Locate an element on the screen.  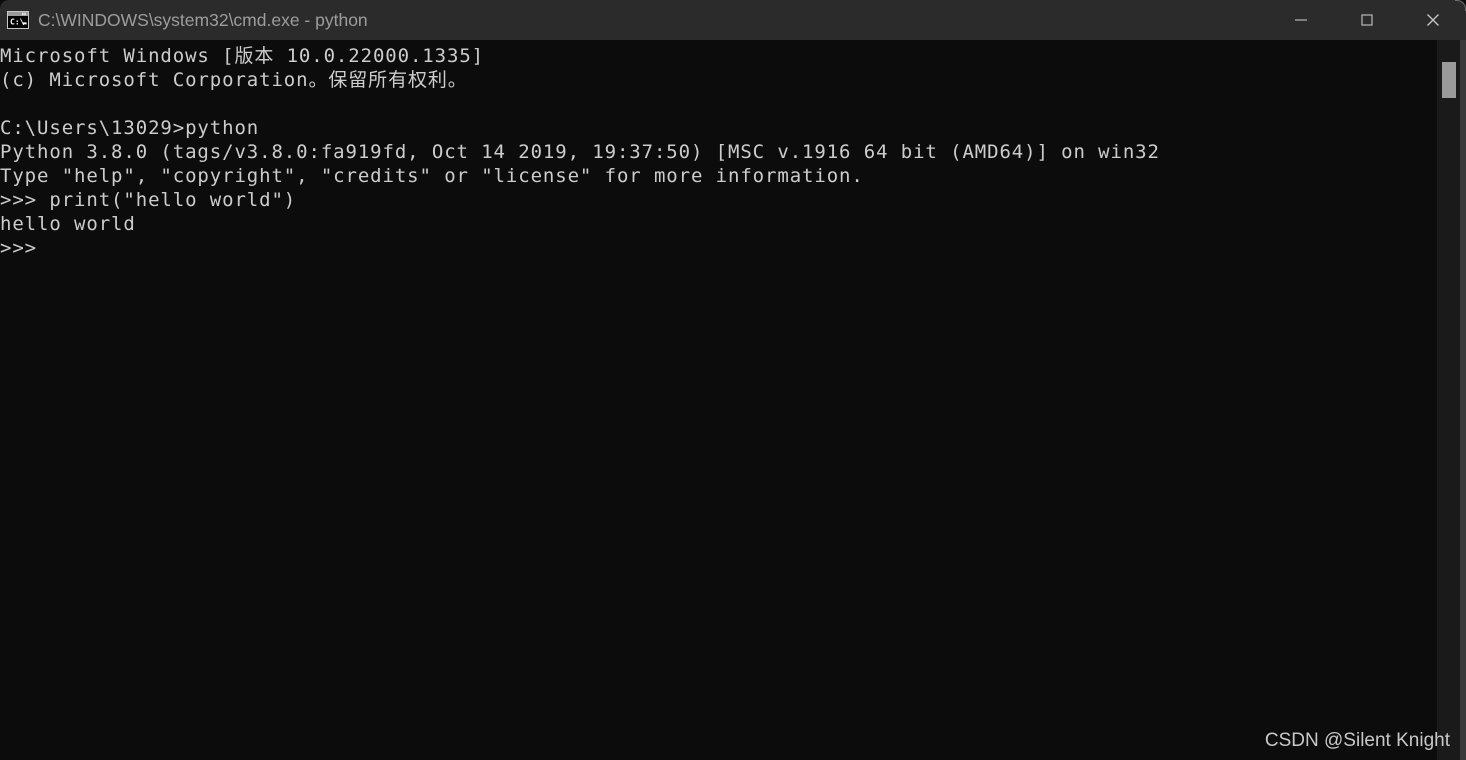
cmd-console-icon: C:\ is located at coordinates (18, 20).